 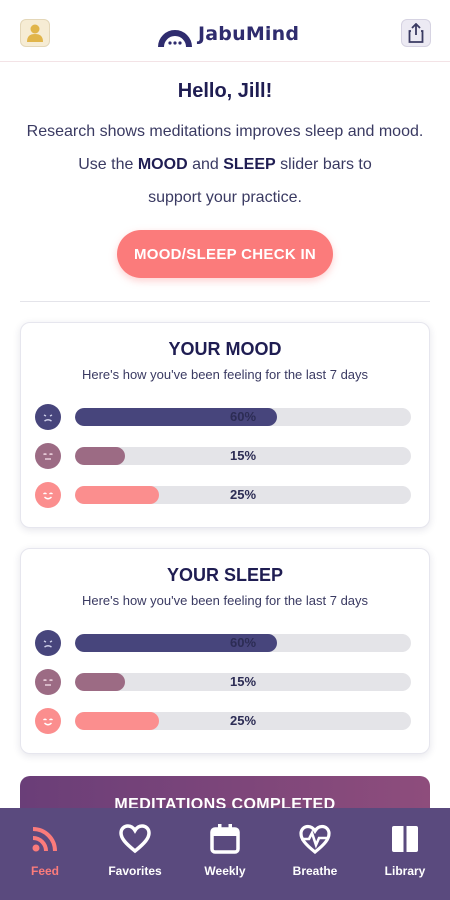 I want to click on tab-library: Library, so click(x=405, y=854).